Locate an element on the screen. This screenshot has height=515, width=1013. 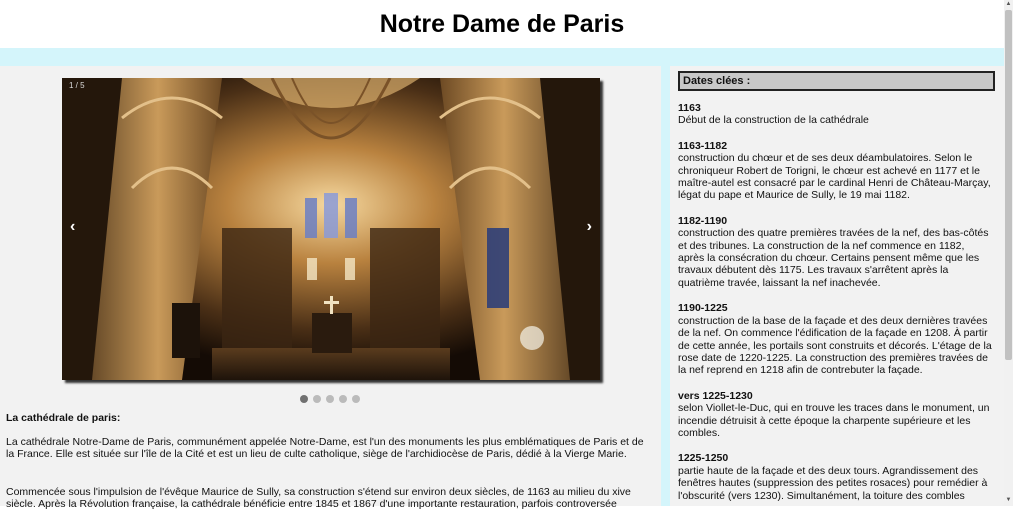
page-title: Notre Dame de Paris is located at coordinates (502, 24).